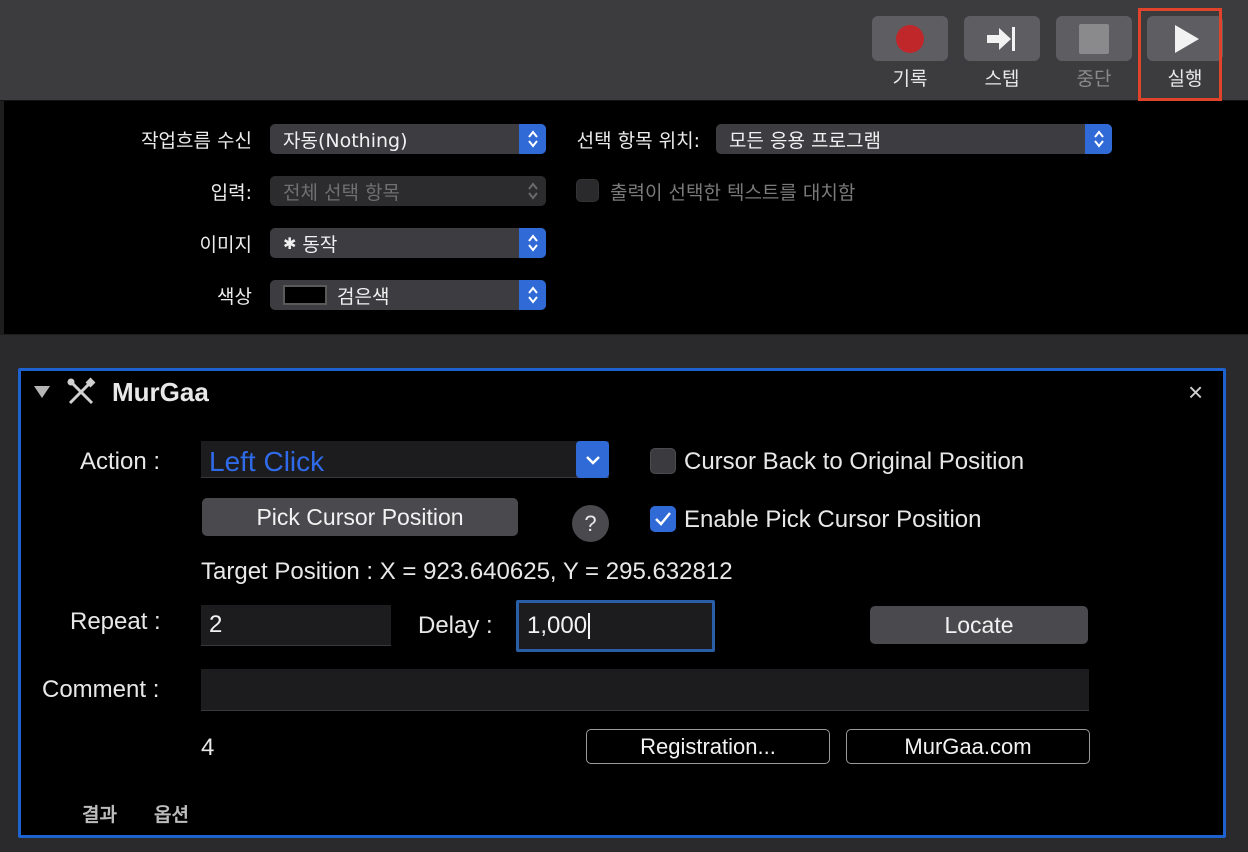  Describe the element at coordinates (590, 523) in the screenshot. I see `help-button: ?` at that location.